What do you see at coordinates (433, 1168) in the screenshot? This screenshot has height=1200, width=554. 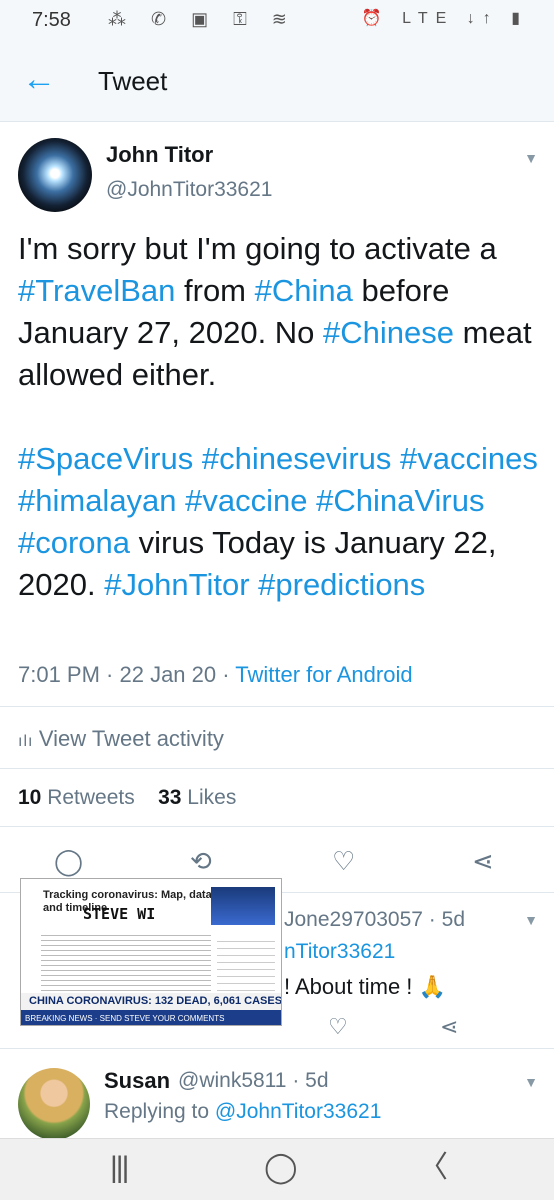 I see `back-icon: 〈` at bounding box center [433, 1168].